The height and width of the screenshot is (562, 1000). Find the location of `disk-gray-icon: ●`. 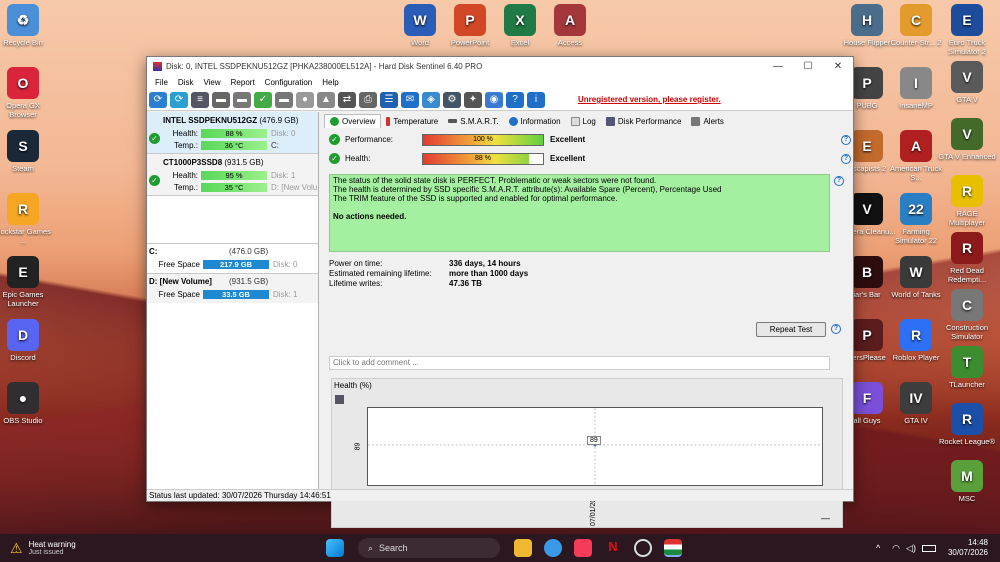

disk-gray-icon: ● is located at coordinates (305, 99).